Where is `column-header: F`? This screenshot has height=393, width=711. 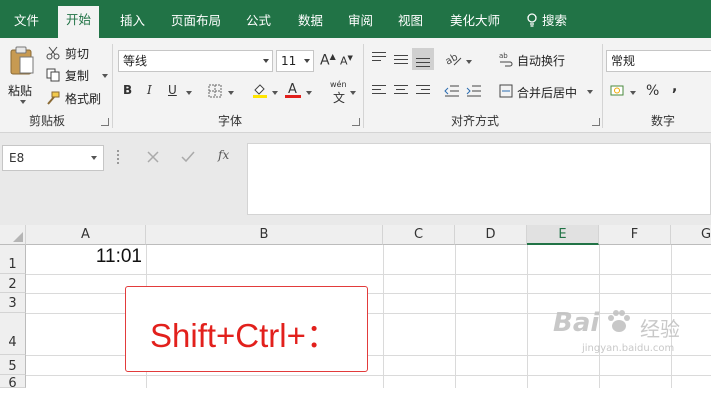
column-header: F is located at coordinates (635, 235).